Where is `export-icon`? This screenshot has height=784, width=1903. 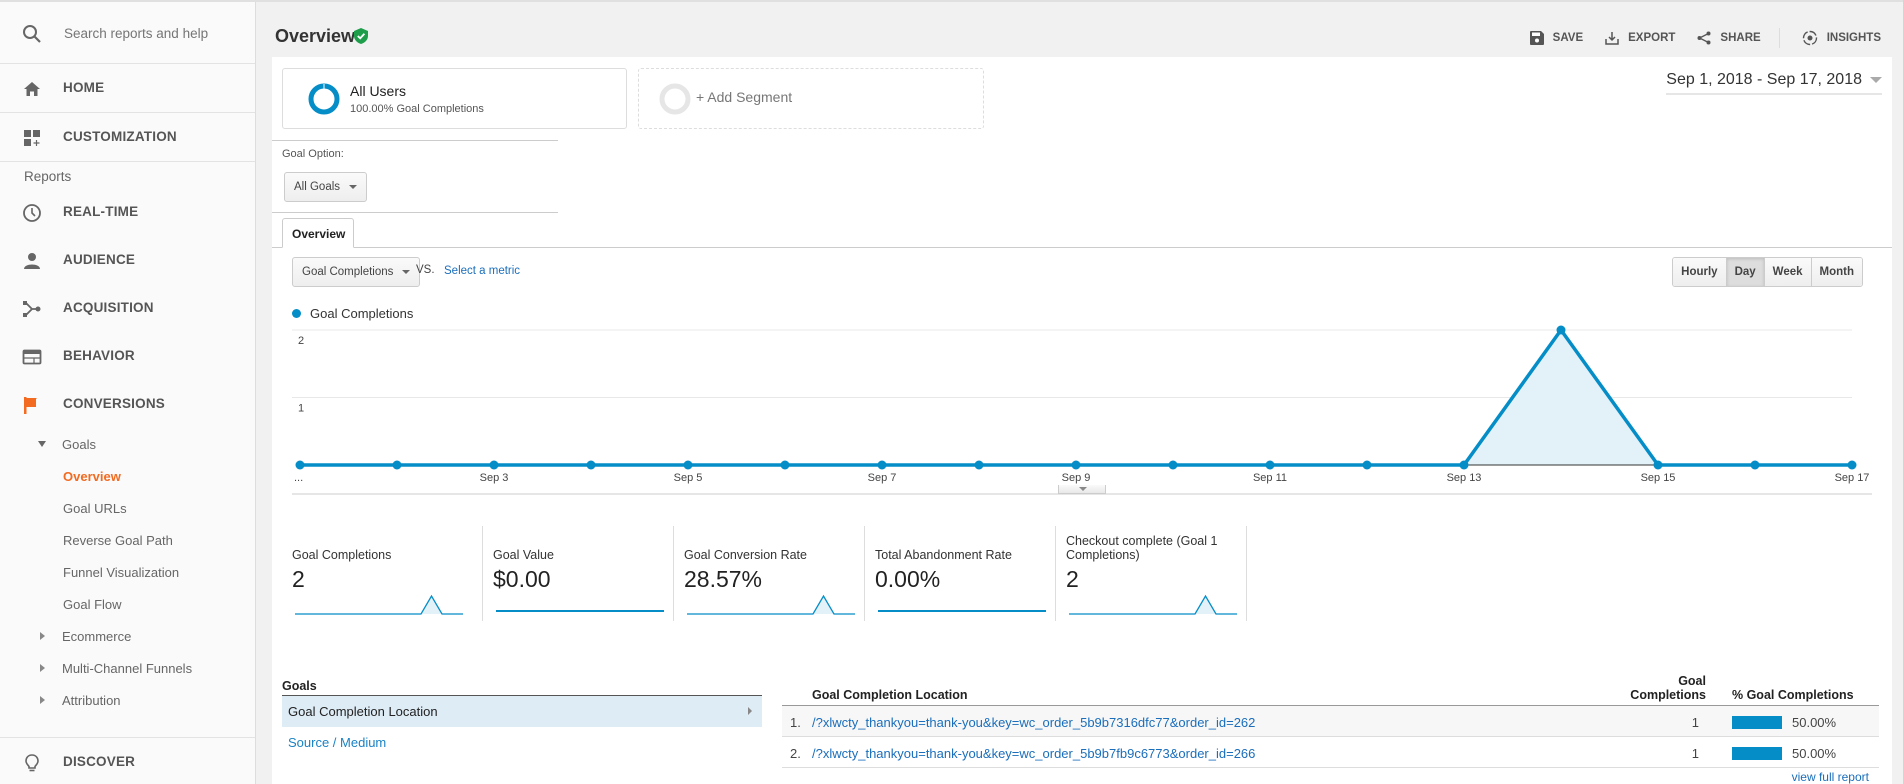
export-icon is located at coordinates (1612, 38).